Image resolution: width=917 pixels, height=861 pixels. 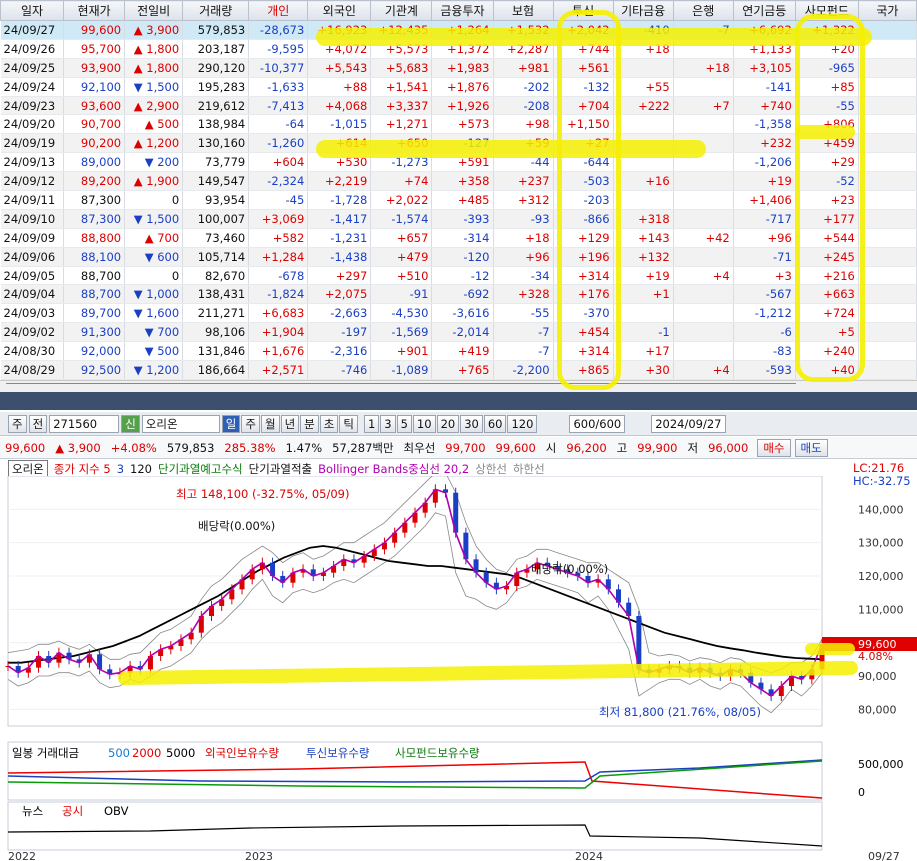 I want to click on col-header-12: 연기금등, so click(x=764, y=10).